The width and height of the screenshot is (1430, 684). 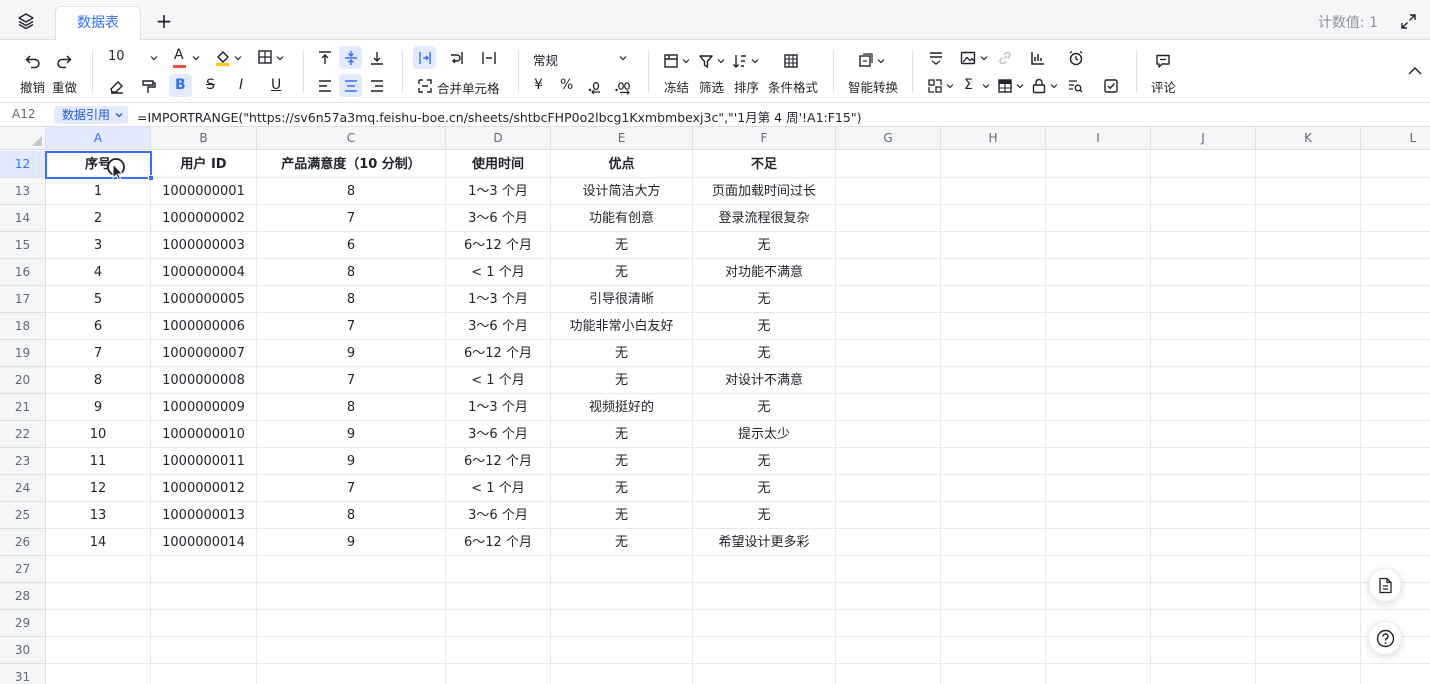 I want to click on redo-button: 重做, so click(x=64, y=86).